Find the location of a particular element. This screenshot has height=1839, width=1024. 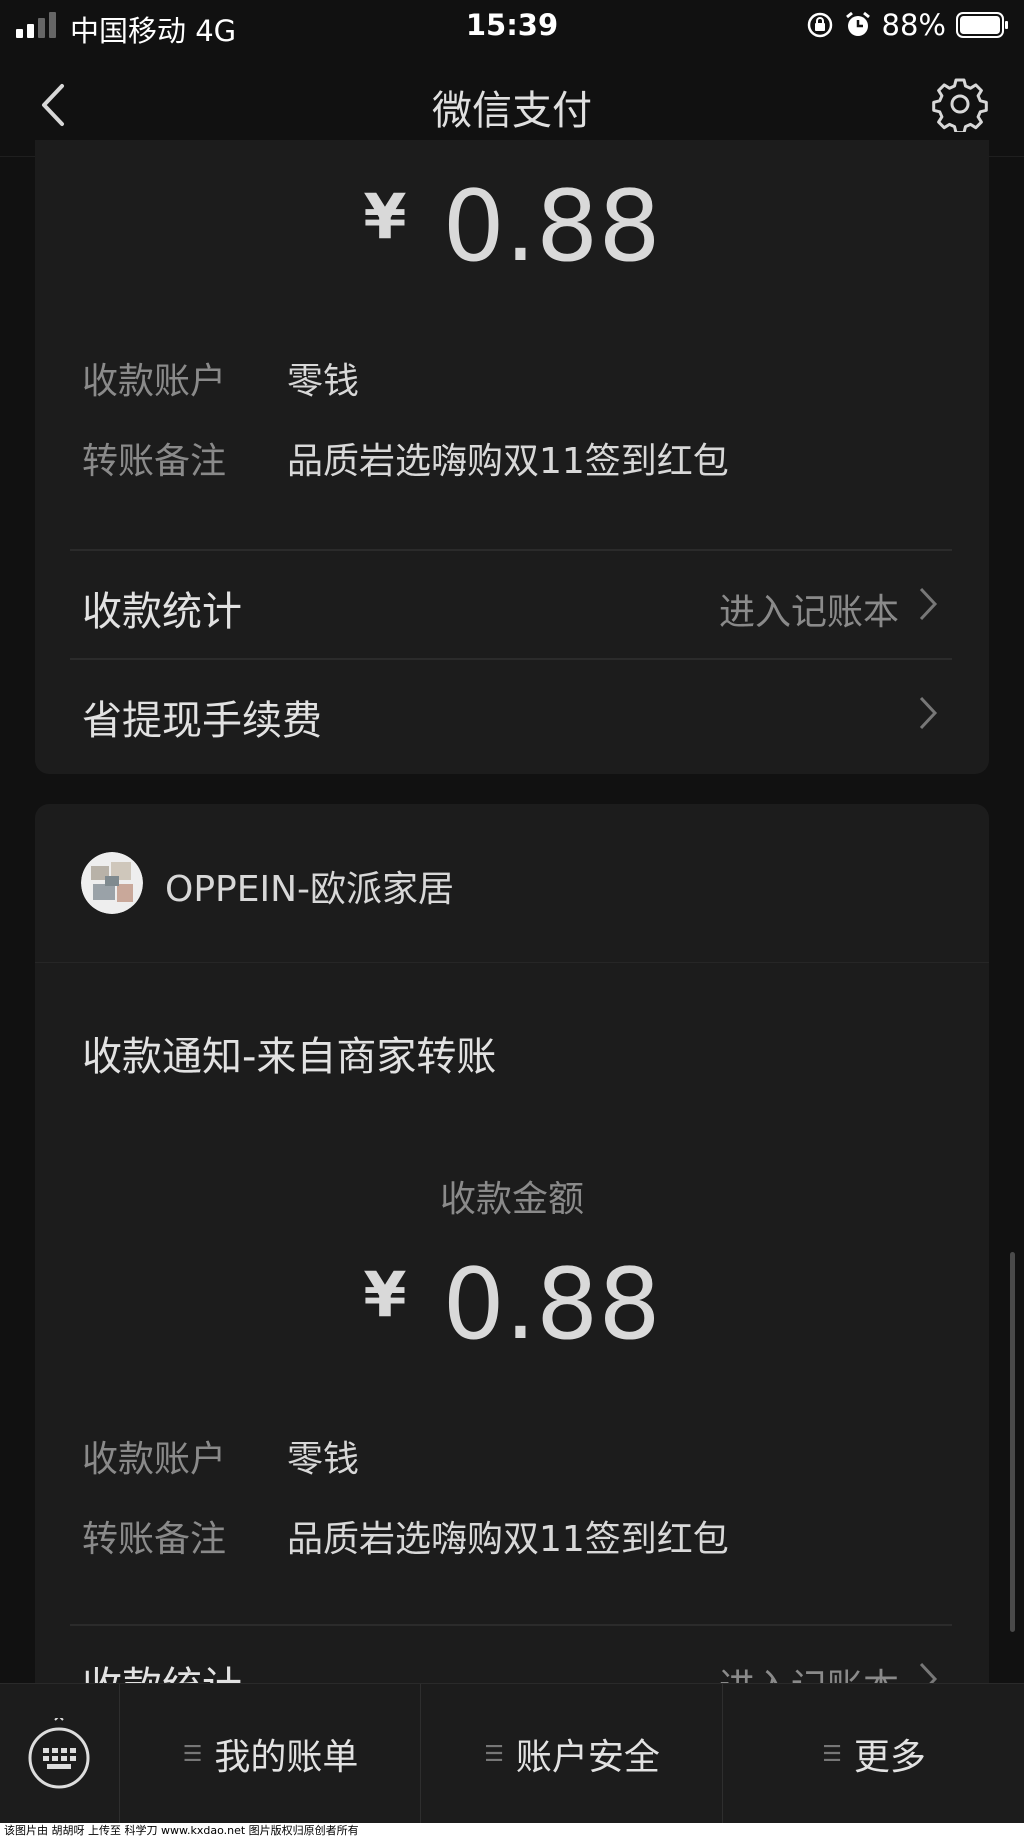

alarm-icon is located at coordinates (857, 23).